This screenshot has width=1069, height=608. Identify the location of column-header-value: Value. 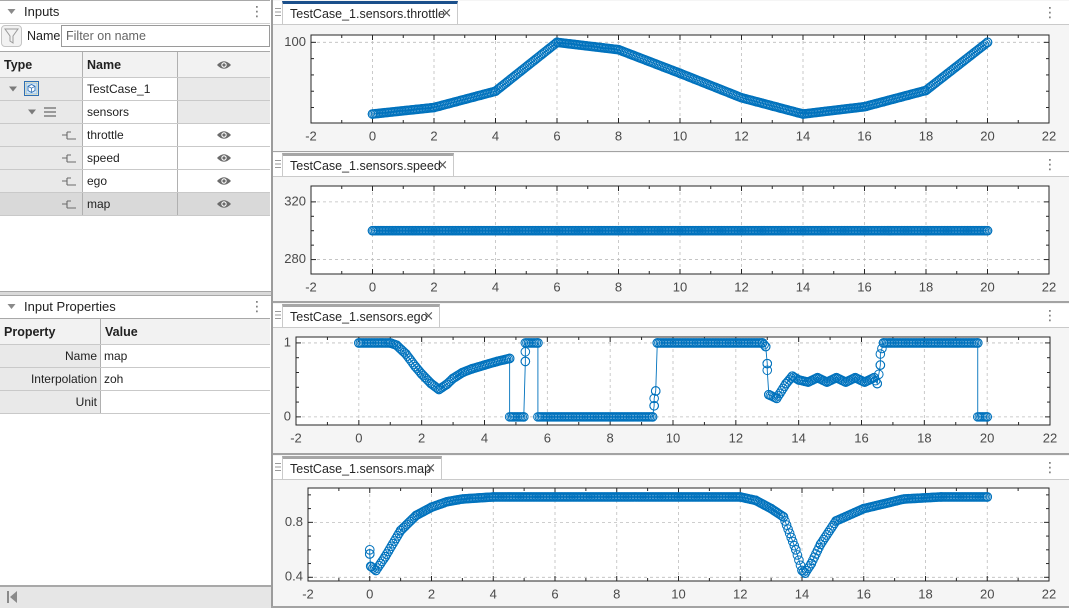
(185, 331).